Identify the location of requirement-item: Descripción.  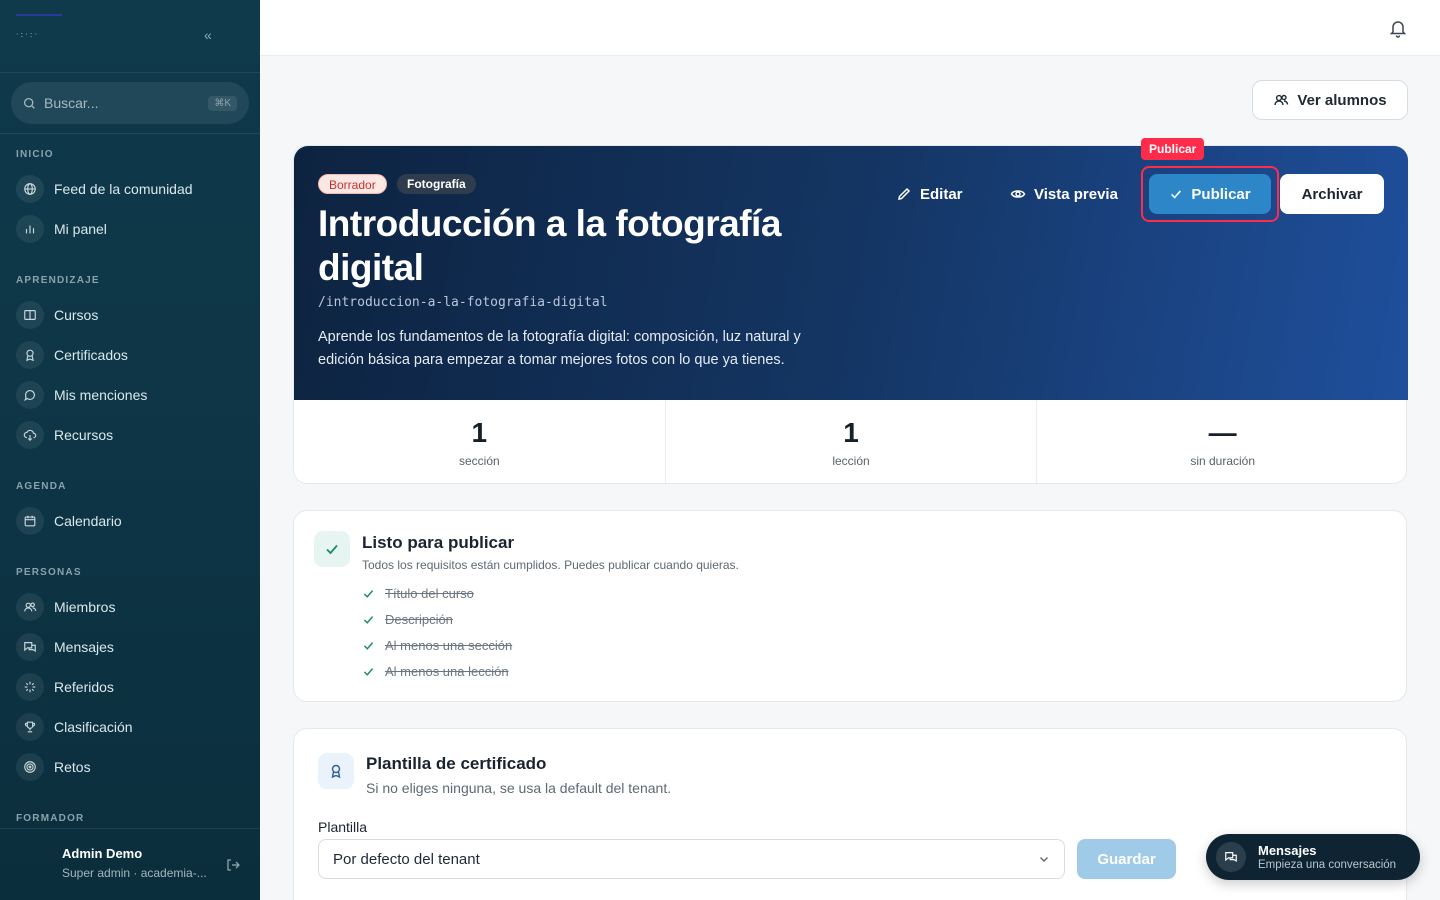
(407, 619).